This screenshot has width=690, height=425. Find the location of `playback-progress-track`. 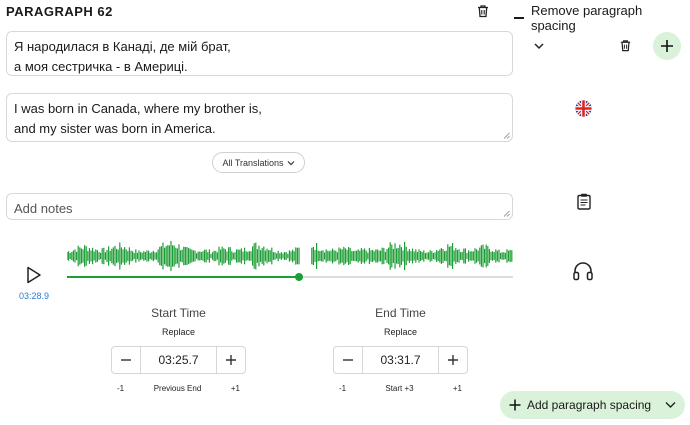

playback-progress-track is located at coordinates (290, 277).